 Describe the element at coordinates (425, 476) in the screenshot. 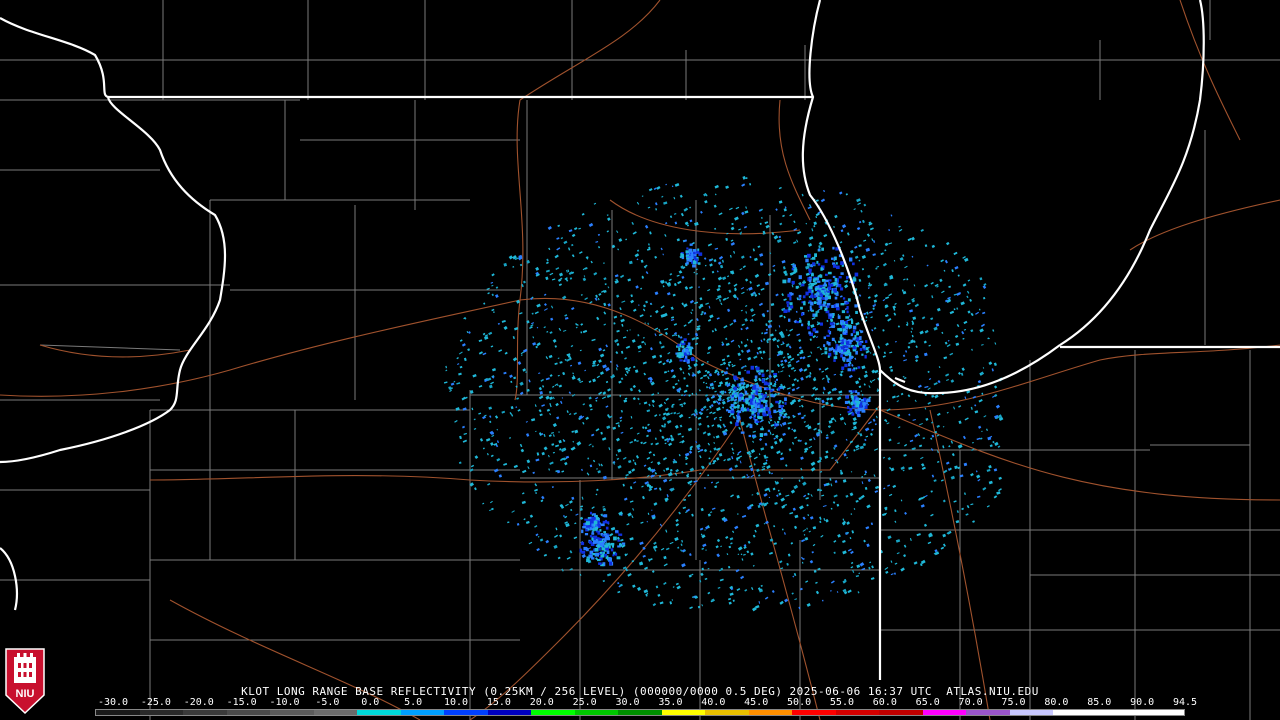

I see `highway` at that location.